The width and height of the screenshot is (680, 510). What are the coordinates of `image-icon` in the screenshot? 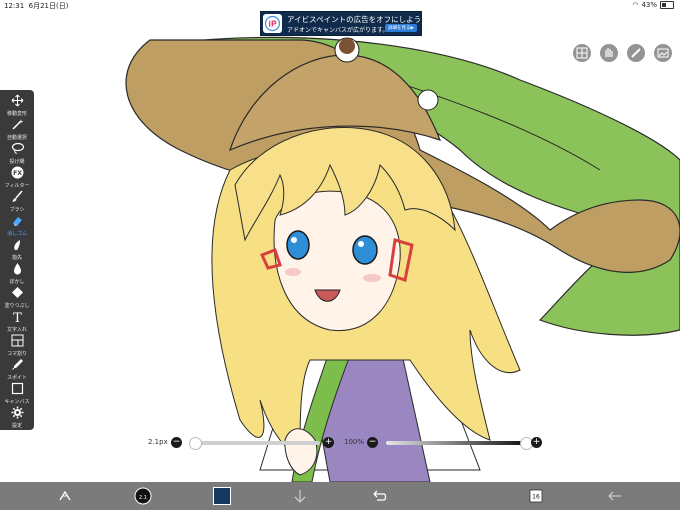 It's located at (663, 53).